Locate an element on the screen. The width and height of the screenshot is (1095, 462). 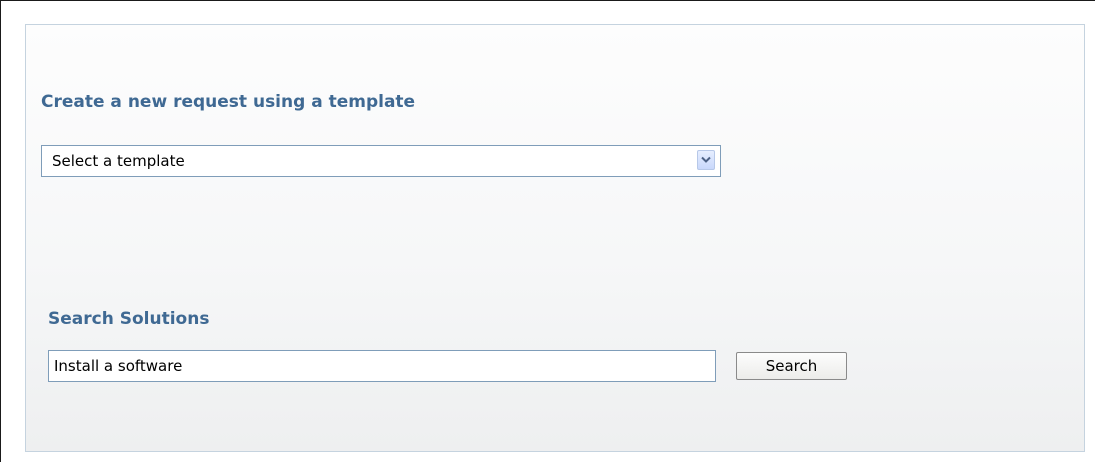
search-section-heading: Search Solutions is located at coordinates (129, 319).